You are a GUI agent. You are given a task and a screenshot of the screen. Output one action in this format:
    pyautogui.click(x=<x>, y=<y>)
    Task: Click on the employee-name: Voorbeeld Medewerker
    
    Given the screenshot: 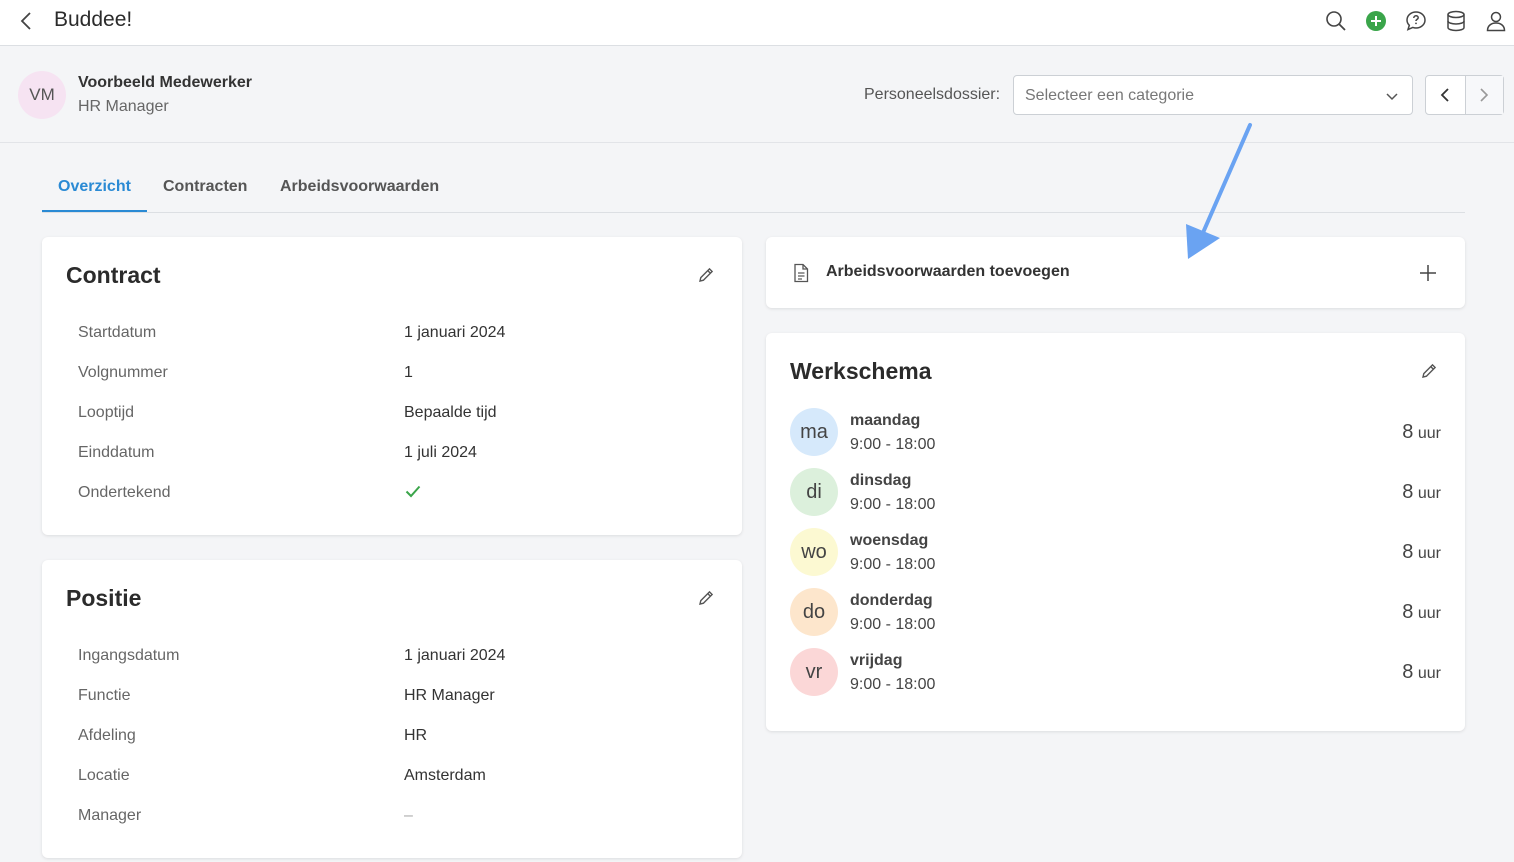 What is the action you would take?
    pyautogui.click(x=165, y=82)
    